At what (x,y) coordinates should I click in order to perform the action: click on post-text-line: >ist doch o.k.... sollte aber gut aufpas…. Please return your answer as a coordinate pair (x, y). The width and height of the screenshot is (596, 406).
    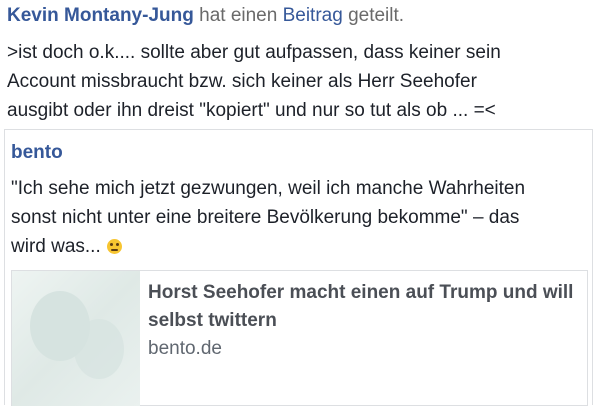
    Looking at the image, I should click on (254, 52).